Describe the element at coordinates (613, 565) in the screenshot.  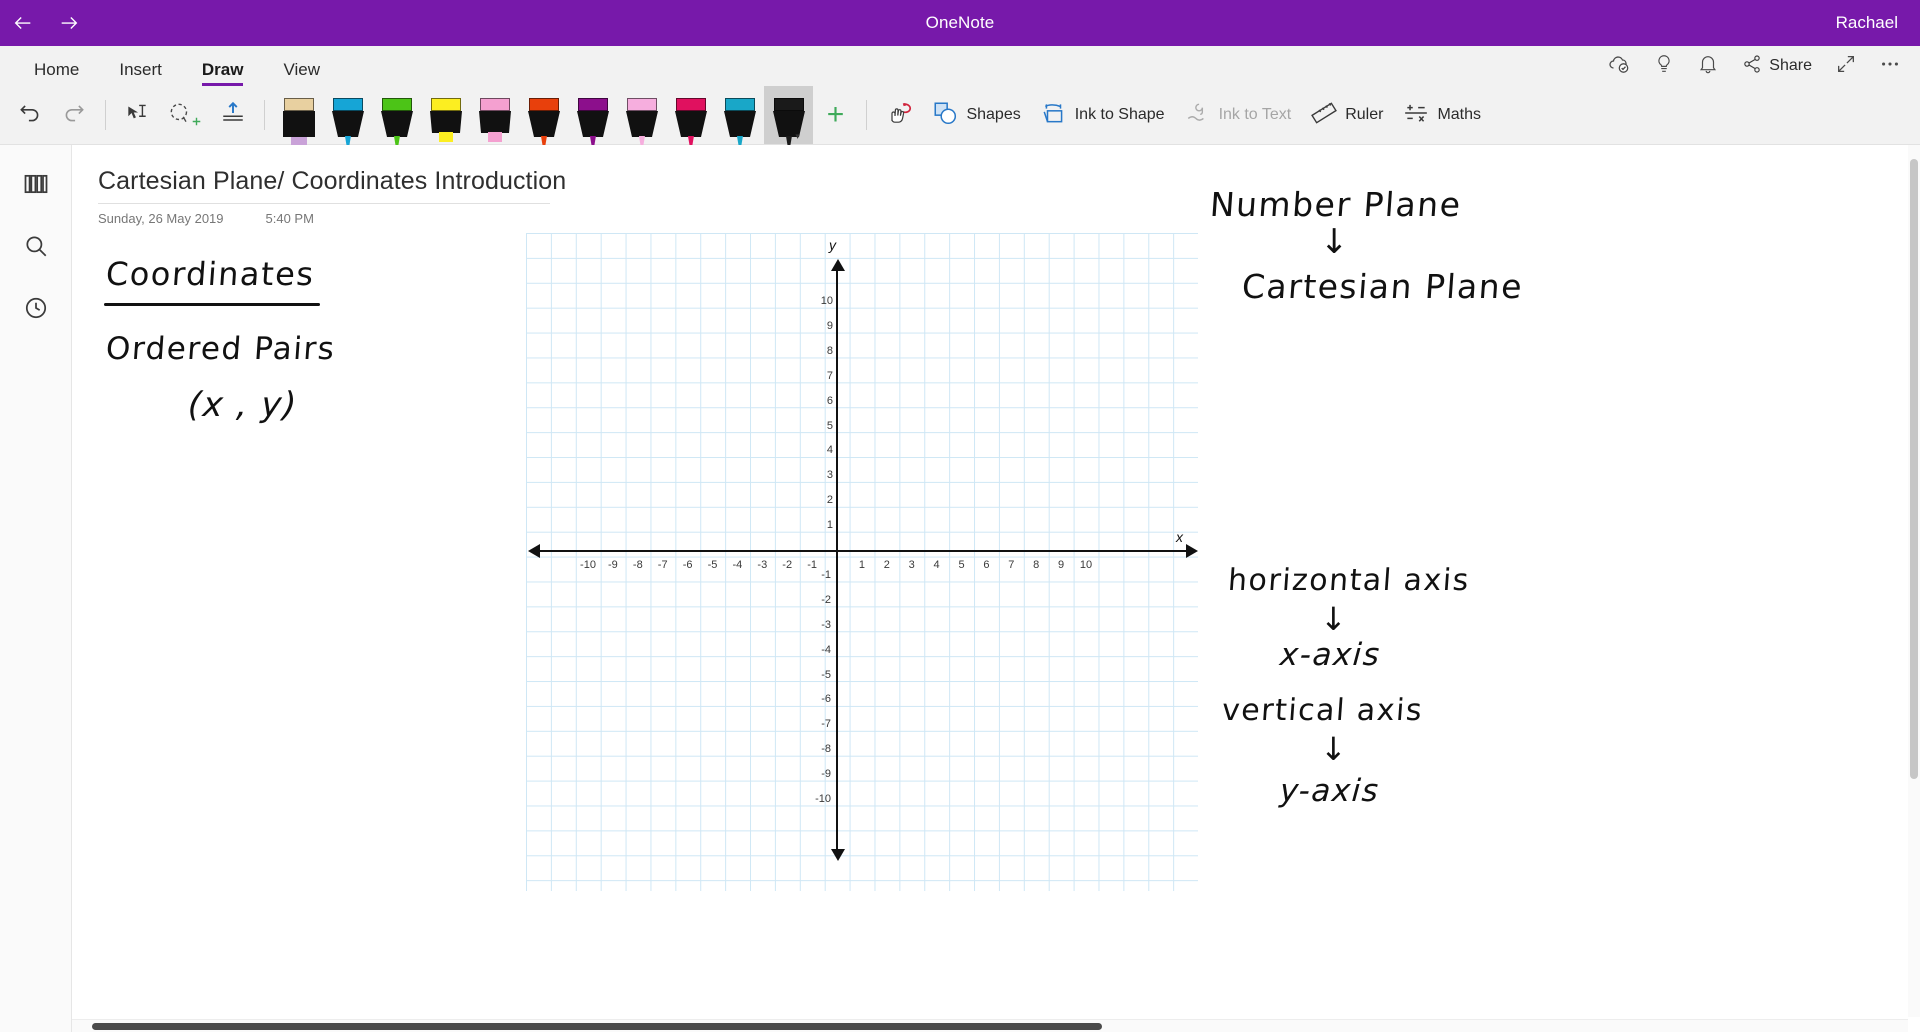
I see `x-tick--9: -9` at that location.